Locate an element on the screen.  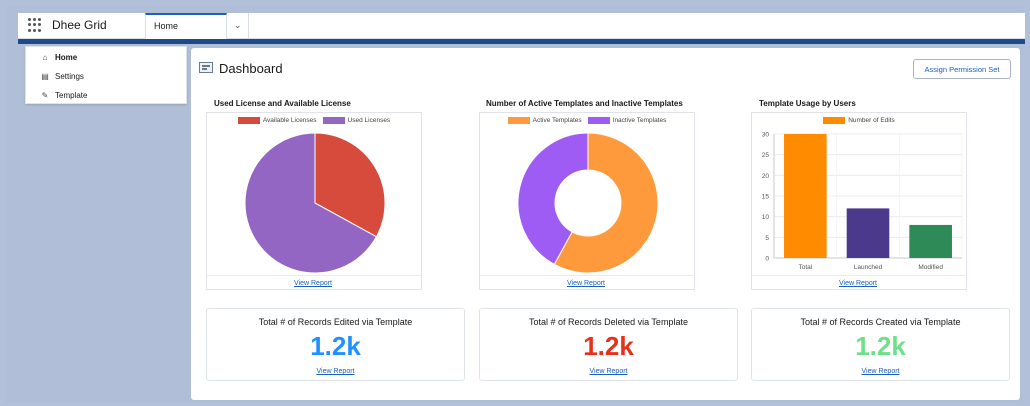
templates-view-report-link: View Report is located at coordinates (586, 283).